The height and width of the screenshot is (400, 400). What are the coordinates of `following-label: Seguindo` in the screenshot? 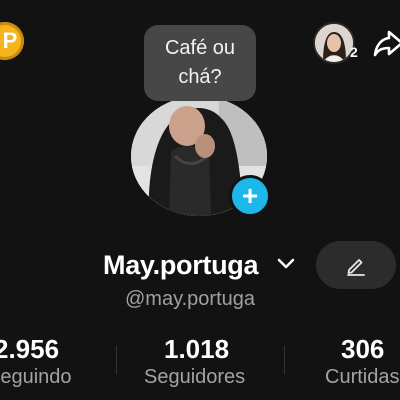 It's located at (36, 377).